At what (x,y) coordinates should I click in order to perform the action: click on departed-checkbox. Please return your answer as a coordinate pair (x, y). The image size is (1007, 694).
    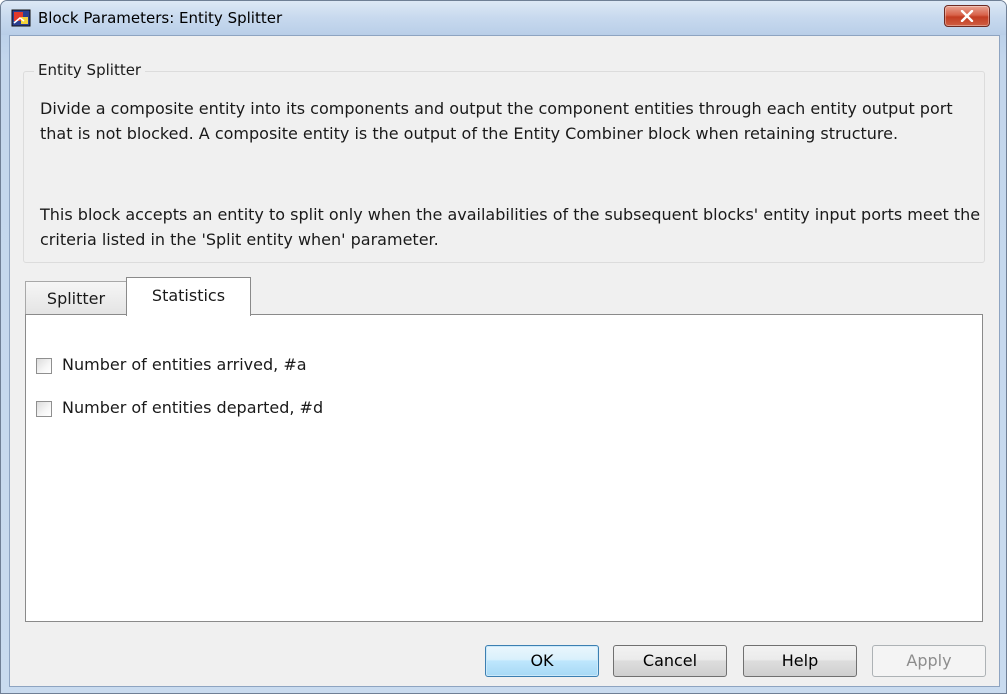
    Looking at the image, I should click on (44, 409).